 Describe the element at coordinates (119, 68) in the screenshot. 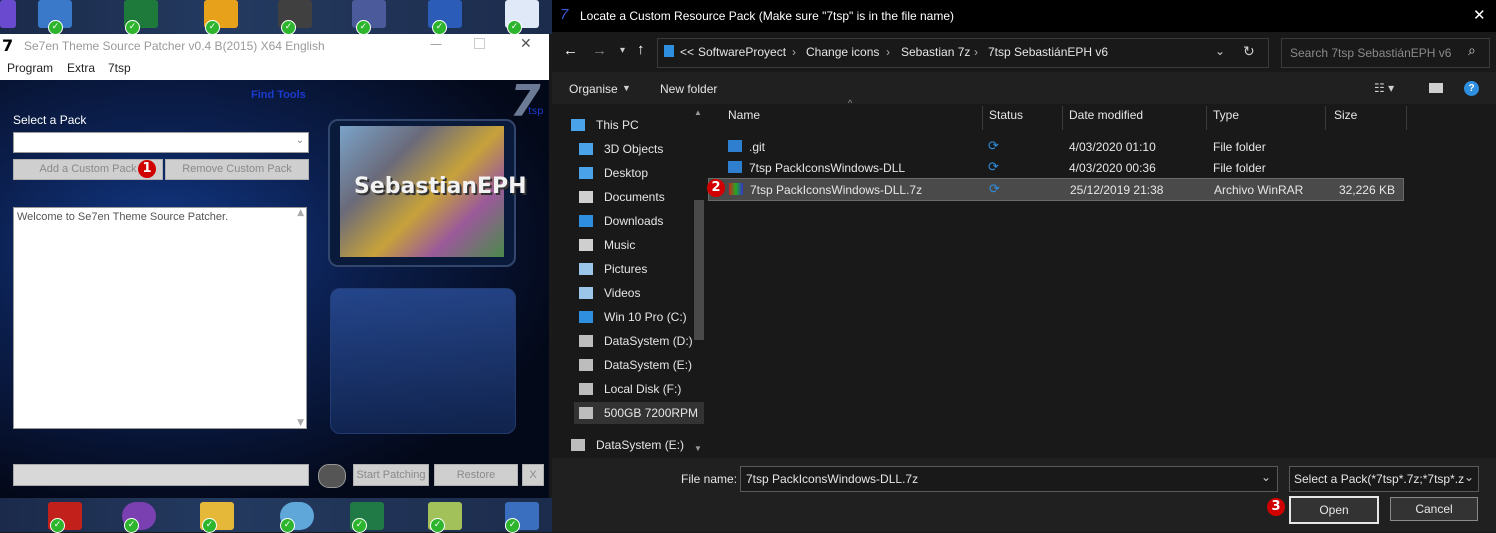

I see `menu-7tsp: 7tsp` at that location.